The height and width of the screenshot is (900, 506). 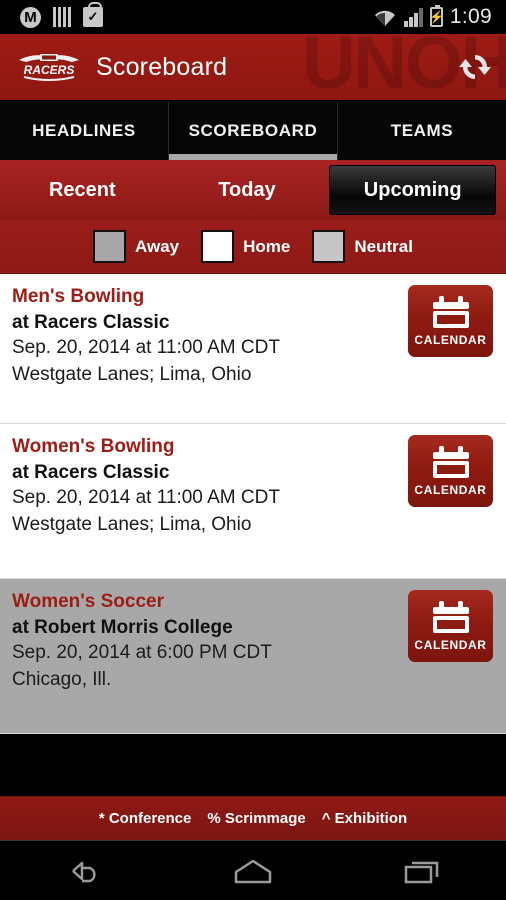 What do you see at coordinates (383, 246) in the screenshot?
I see `legend-label-neutral: Neutral` at bounding box center [383, 246].